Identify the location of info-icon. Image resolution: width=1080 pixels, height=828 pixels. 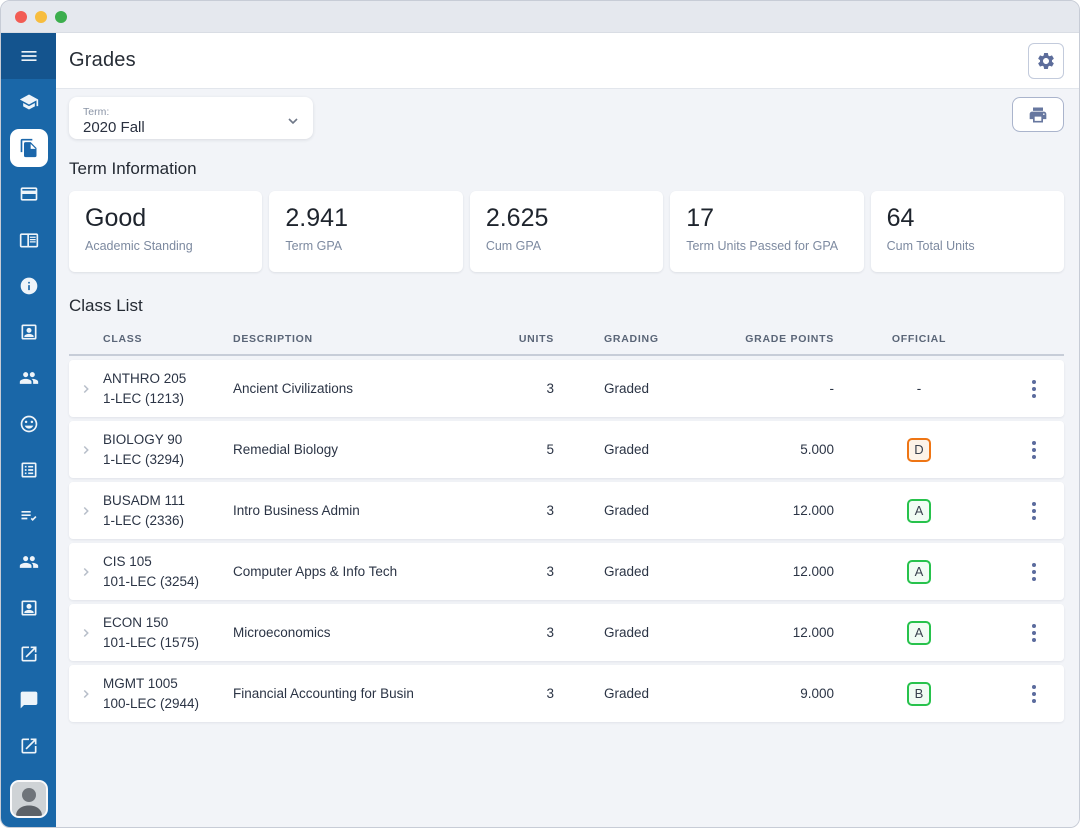
(28, 286).